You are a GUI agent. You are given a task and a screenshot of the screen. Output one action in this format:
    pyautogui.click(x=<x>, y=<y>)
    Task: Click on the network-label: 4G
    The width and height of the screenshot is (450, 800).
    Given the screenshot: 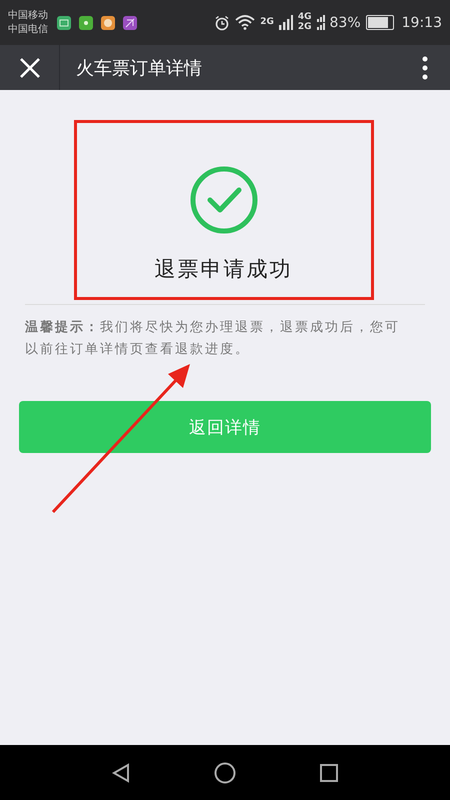 What is the action you would take?
    pyautogui.click(x=305, y=17)
    